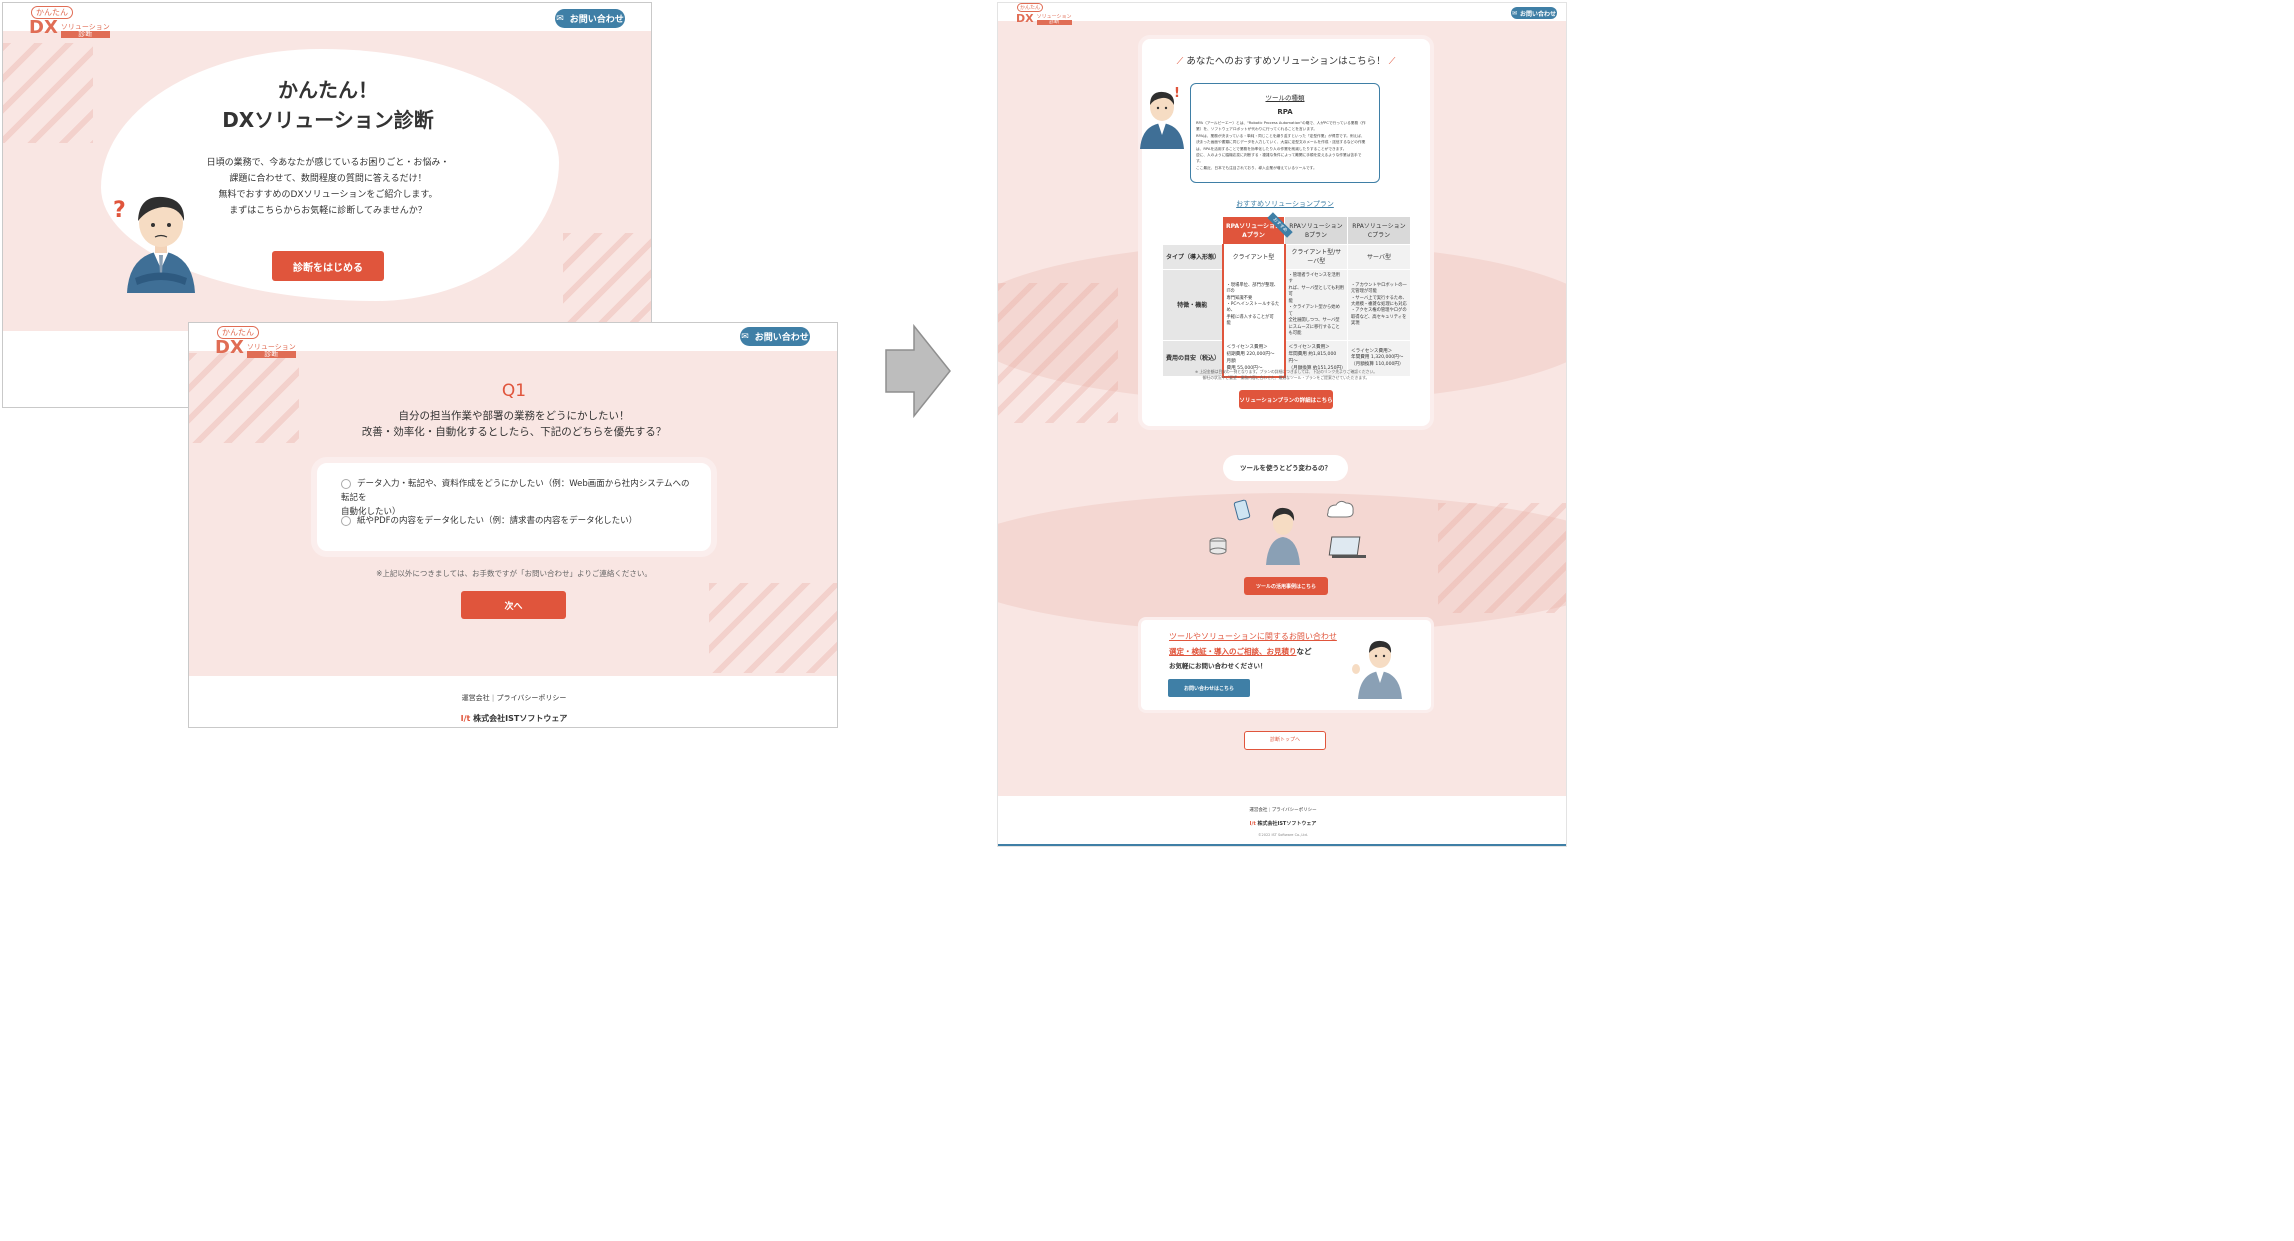  I want to click on intro-line: 日頃の業務で、今あなたが感じているお困りごと・お悩み・, so click(328, 163).